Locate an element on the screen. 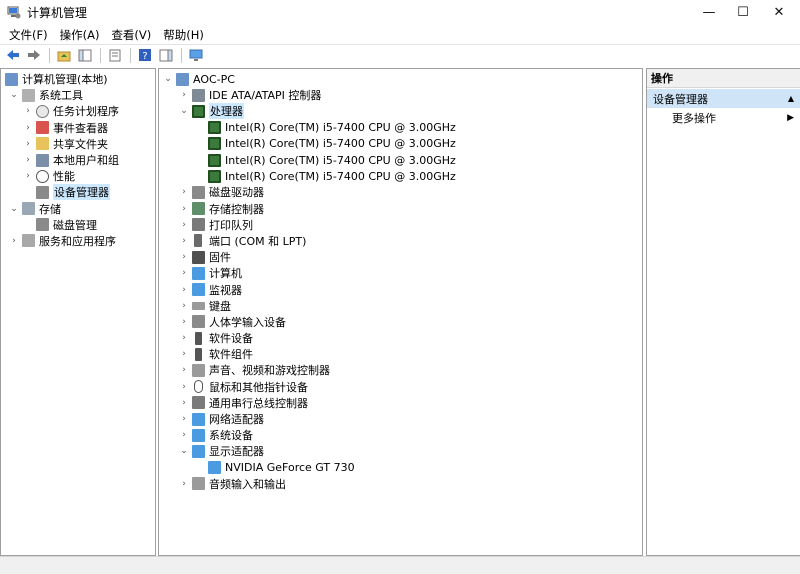 The image size is (800, 574). display-device-button is located at coordinates (195, 55).